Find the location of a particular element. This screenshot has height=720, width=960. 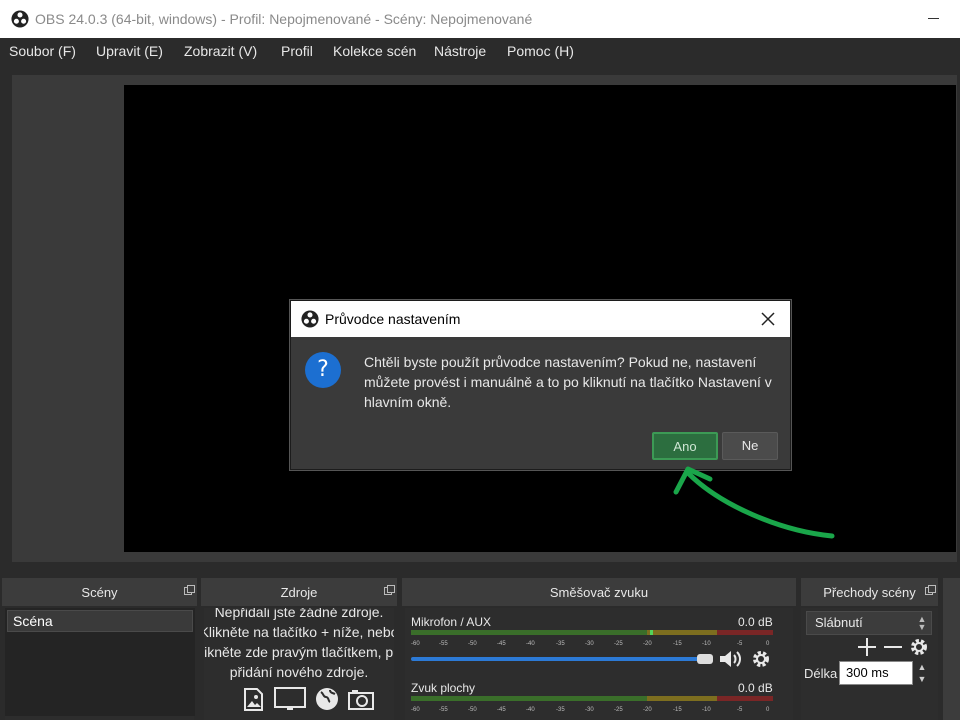

mixer-track-name: Mikrofon / AUX is located at coordinates (451, 622).